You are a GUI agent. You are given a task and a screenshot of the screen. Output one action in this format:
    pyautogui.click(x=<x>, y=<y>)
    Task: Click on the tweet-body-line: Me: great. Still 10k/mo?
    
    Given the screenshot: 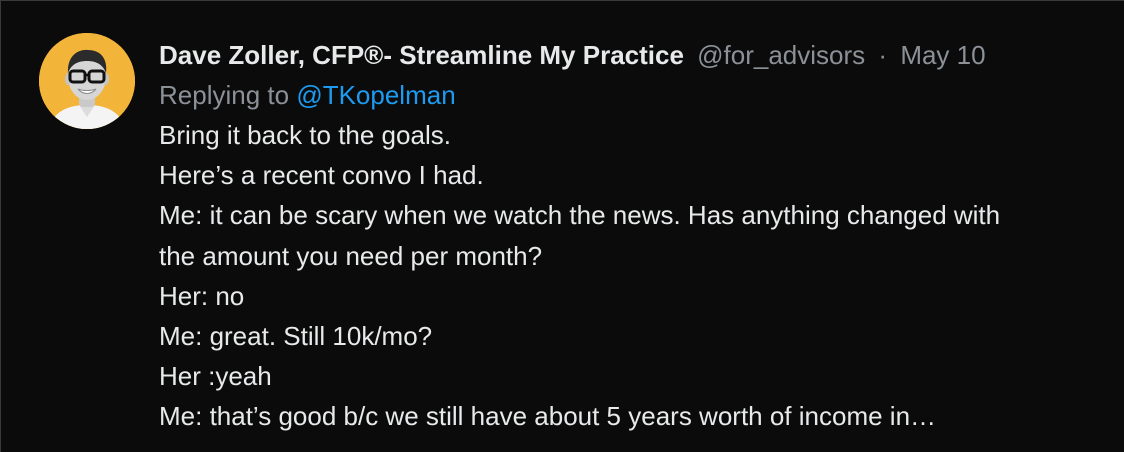 What is the action you would take?
    pyautogui.click(x=296, y=335)
    